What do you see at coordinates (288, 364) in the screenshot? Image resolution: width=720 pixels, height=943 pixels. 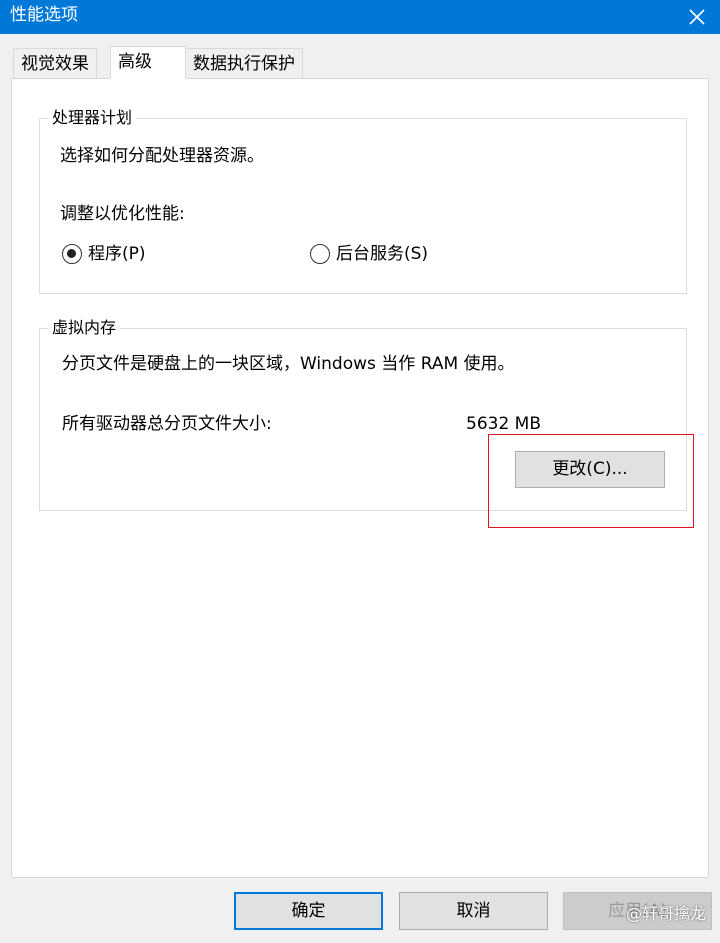 I see `virtual-memory-description: 分页文件是硬盘上的一块区域，Windows 当作 RAM 使用。` at bounding box center [288, 364].